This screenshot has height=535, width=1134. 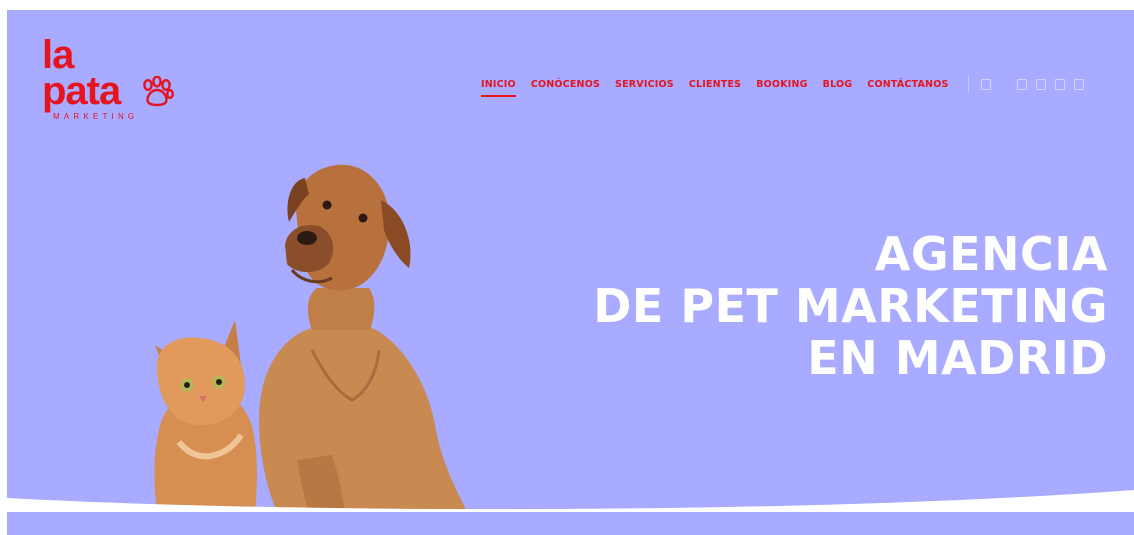 What do you see at coordinates (985, 84) in the screenshot?
I see `search-icon` at bounding box center [985, 84].